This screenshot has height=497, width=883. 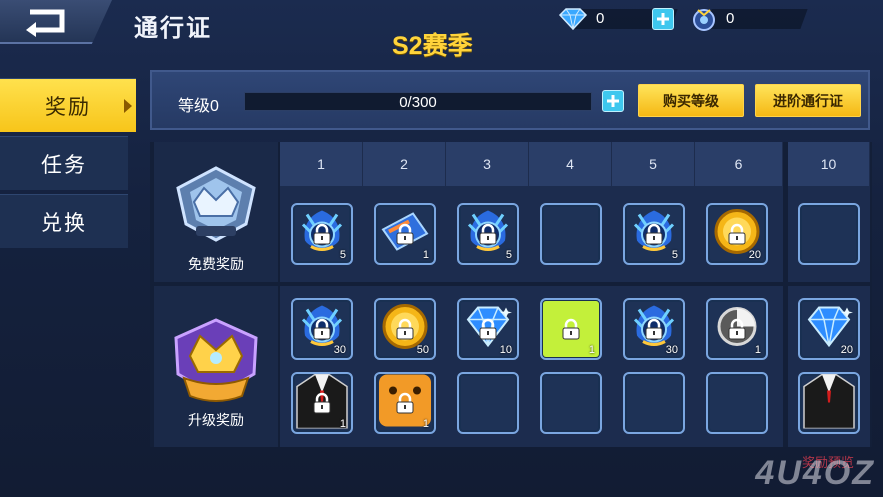 What do you see at coordinates (663, 19) in the screenshot?
I see `add-diamond-button` at bounding box center [663, 19].